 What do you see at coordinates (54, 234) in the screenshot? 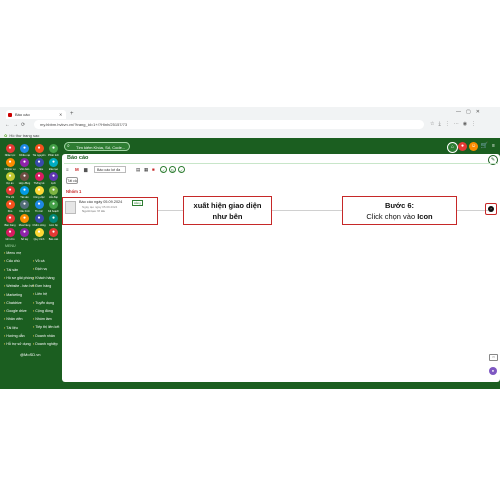
I see `sidebar-app: ● Báo cáo` at bounding box center [54, 234].